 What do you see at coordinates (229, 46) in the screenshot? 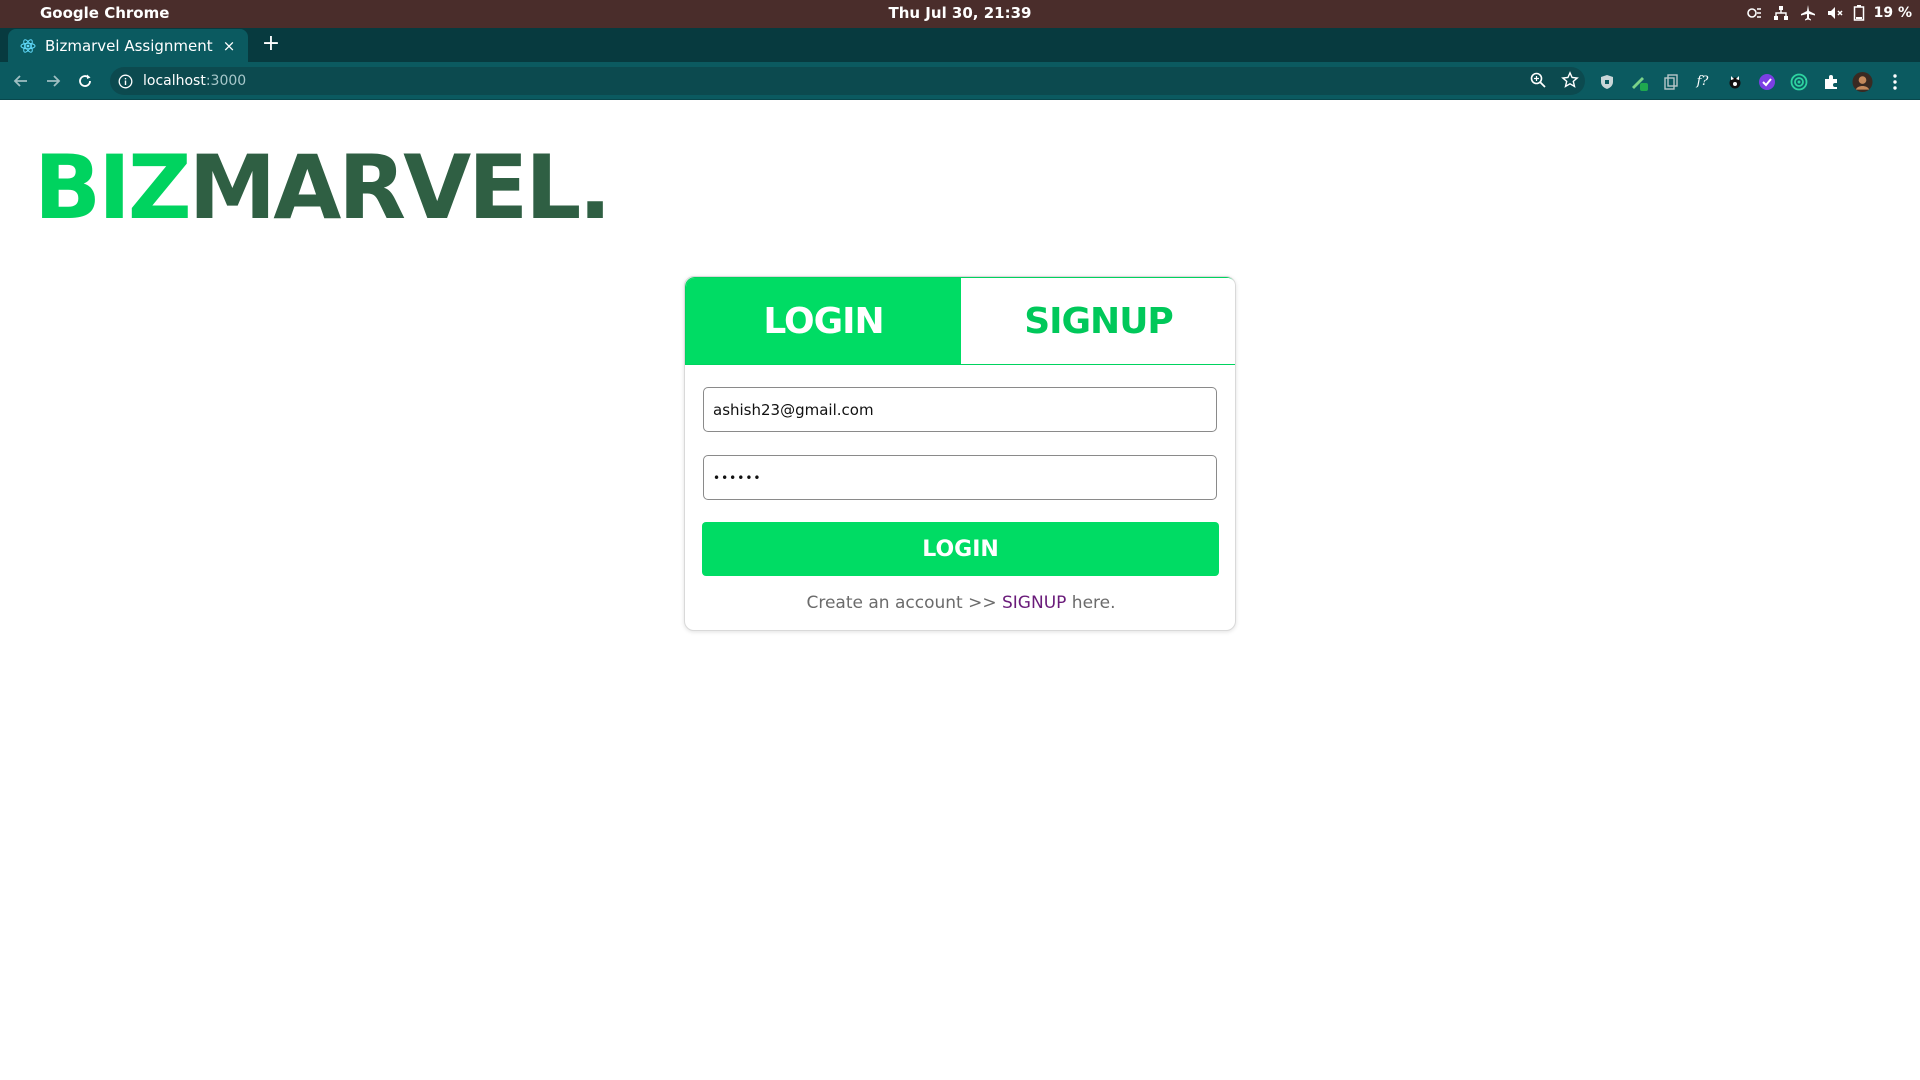
I see `close-tab-icon: ×` at bounding box center [229, 46].